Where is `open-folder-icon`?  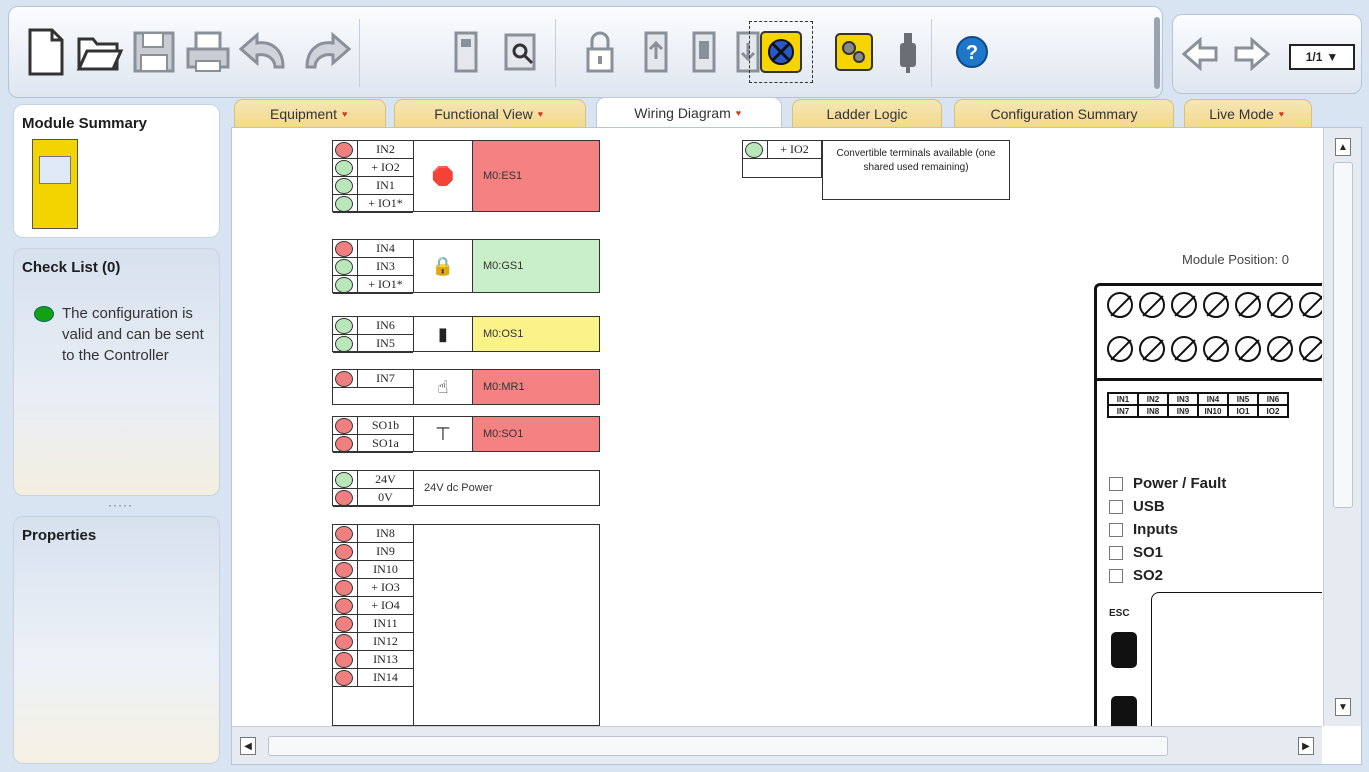
open-folder-icon is located at coordinates (100, 52).